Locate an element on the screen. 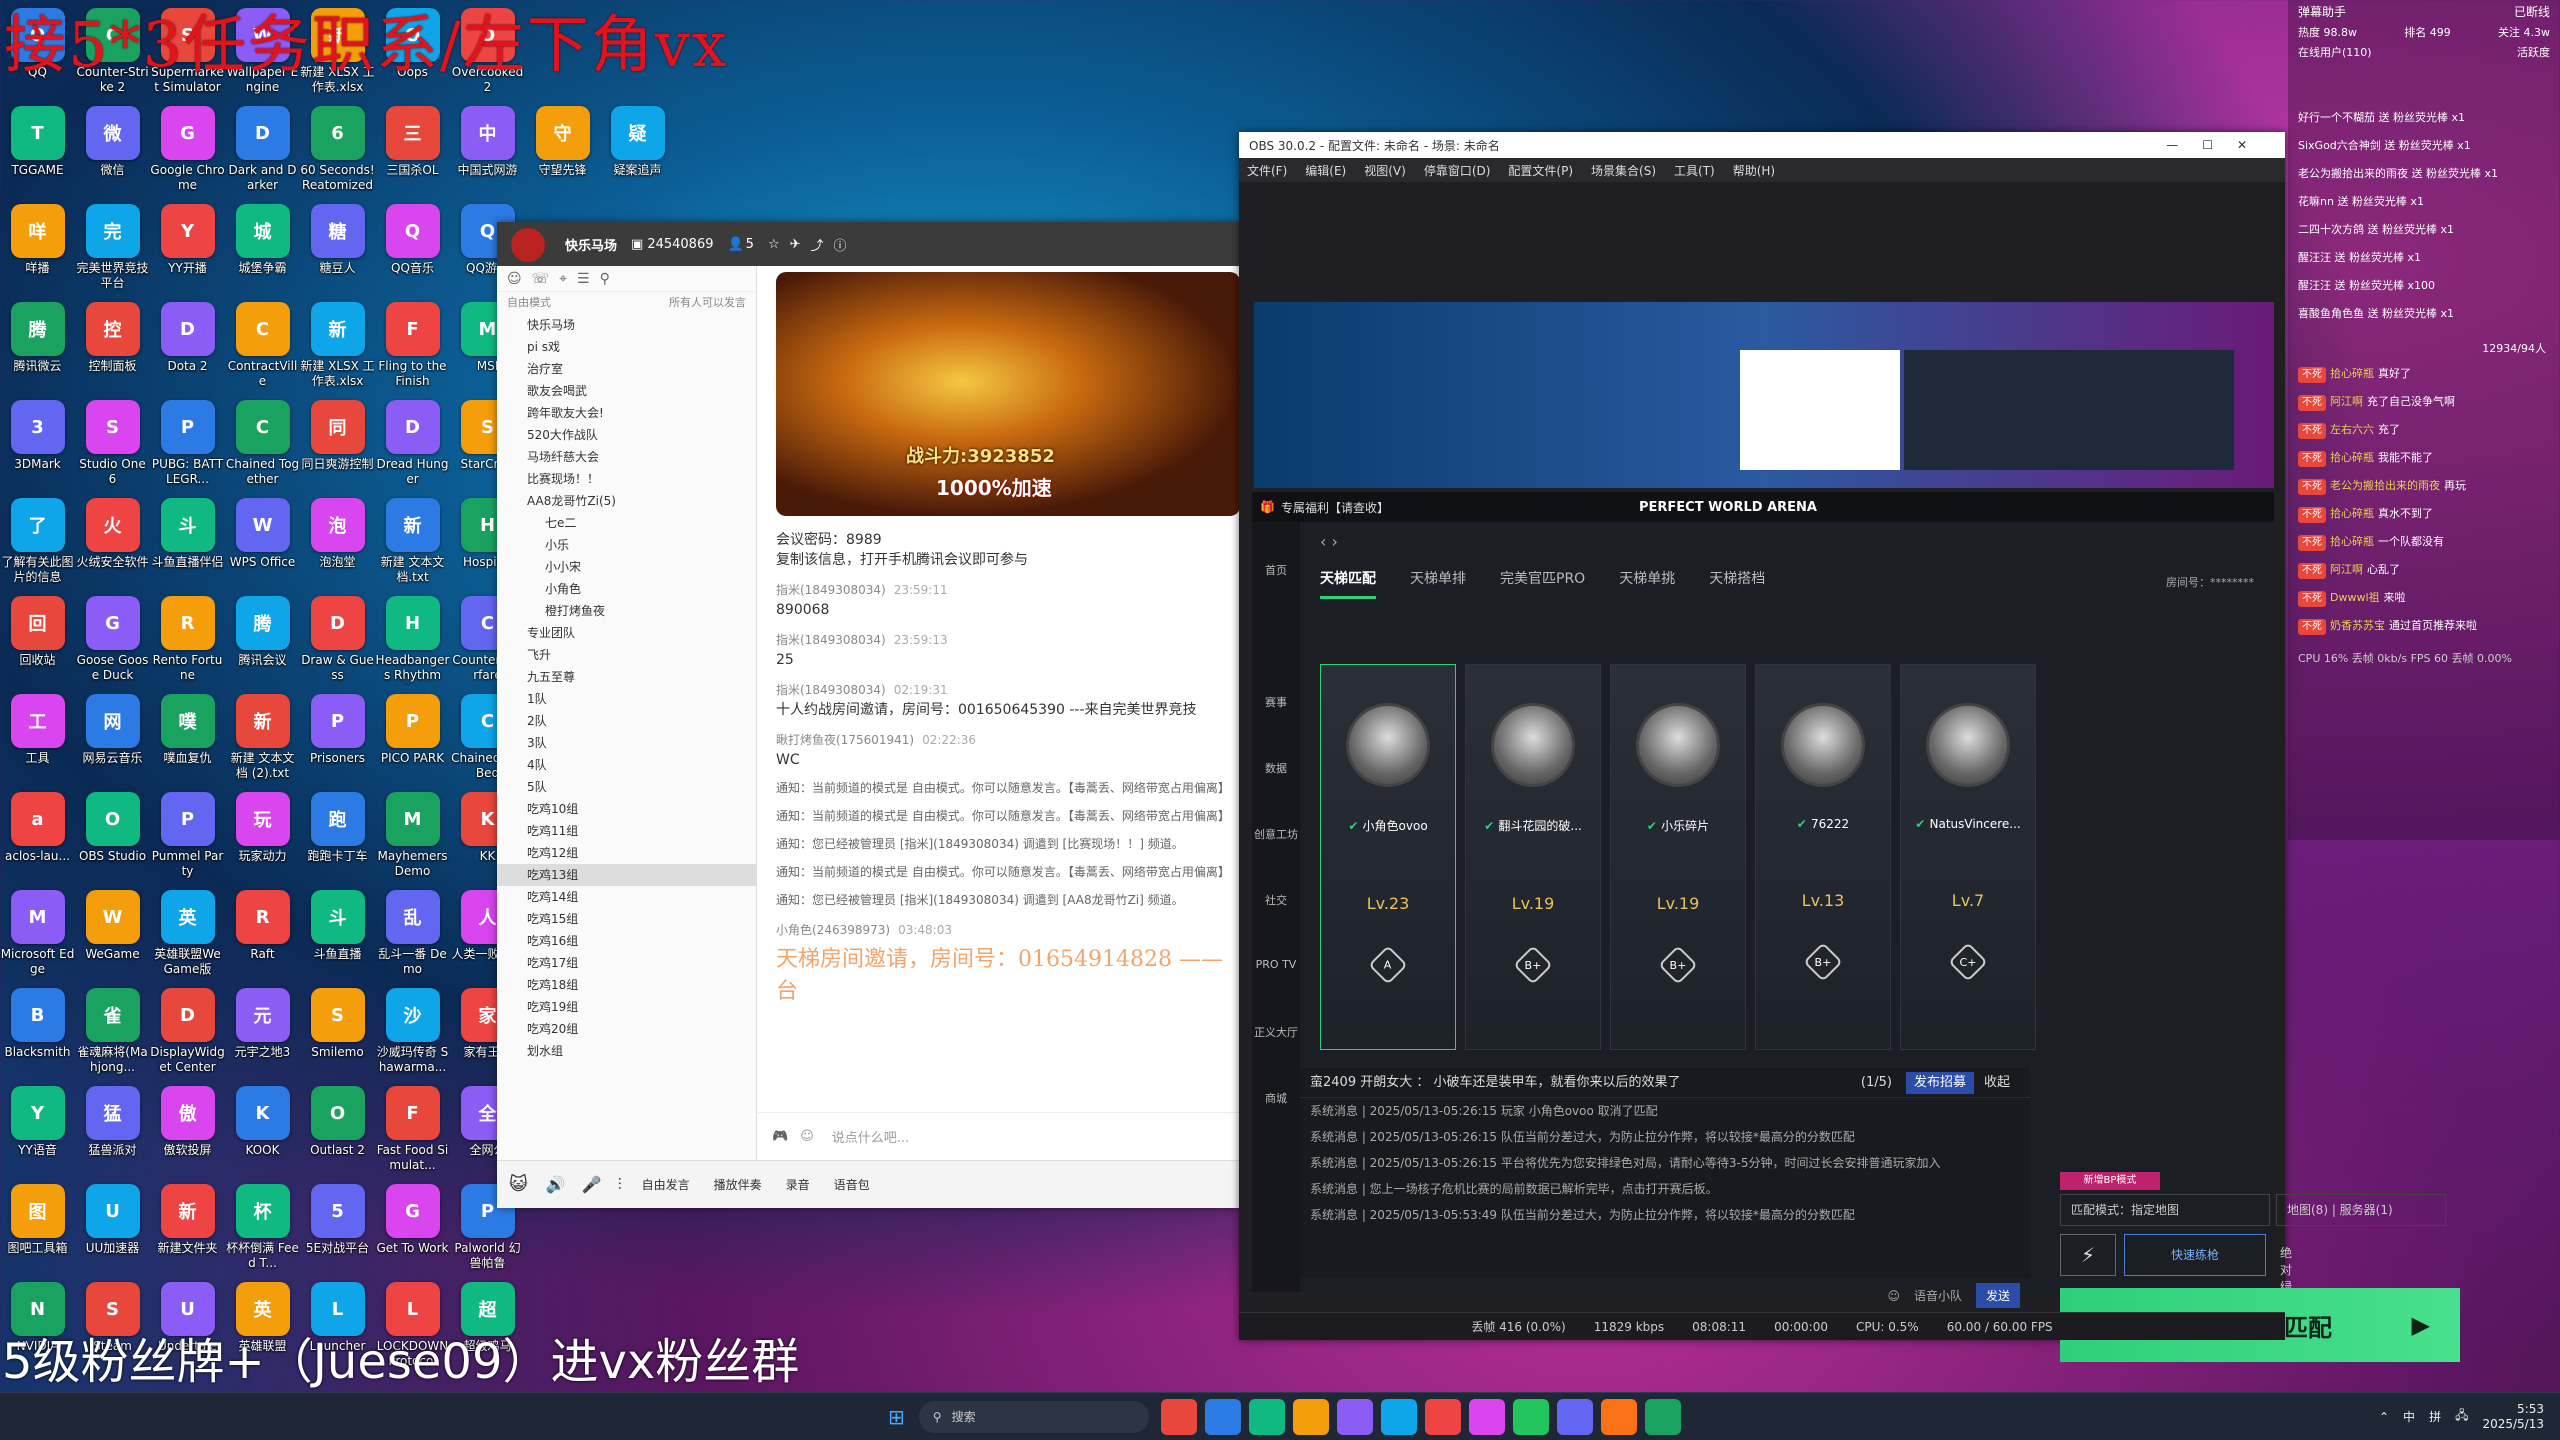 Image resolution: width=2560 pixels, height=1440 pixels. desktop-icon: M Microsoft Edge is located at coordinates (37, 935).